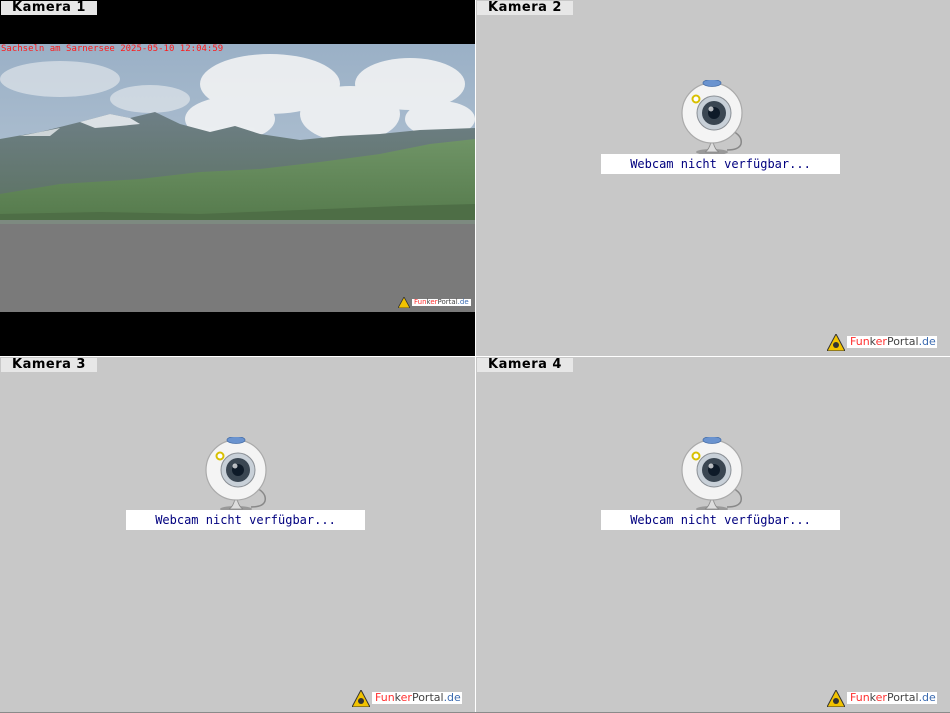 This screenshot has height=713, width=950. I want to click on grid-divider-horizontal, so click(475, 356).